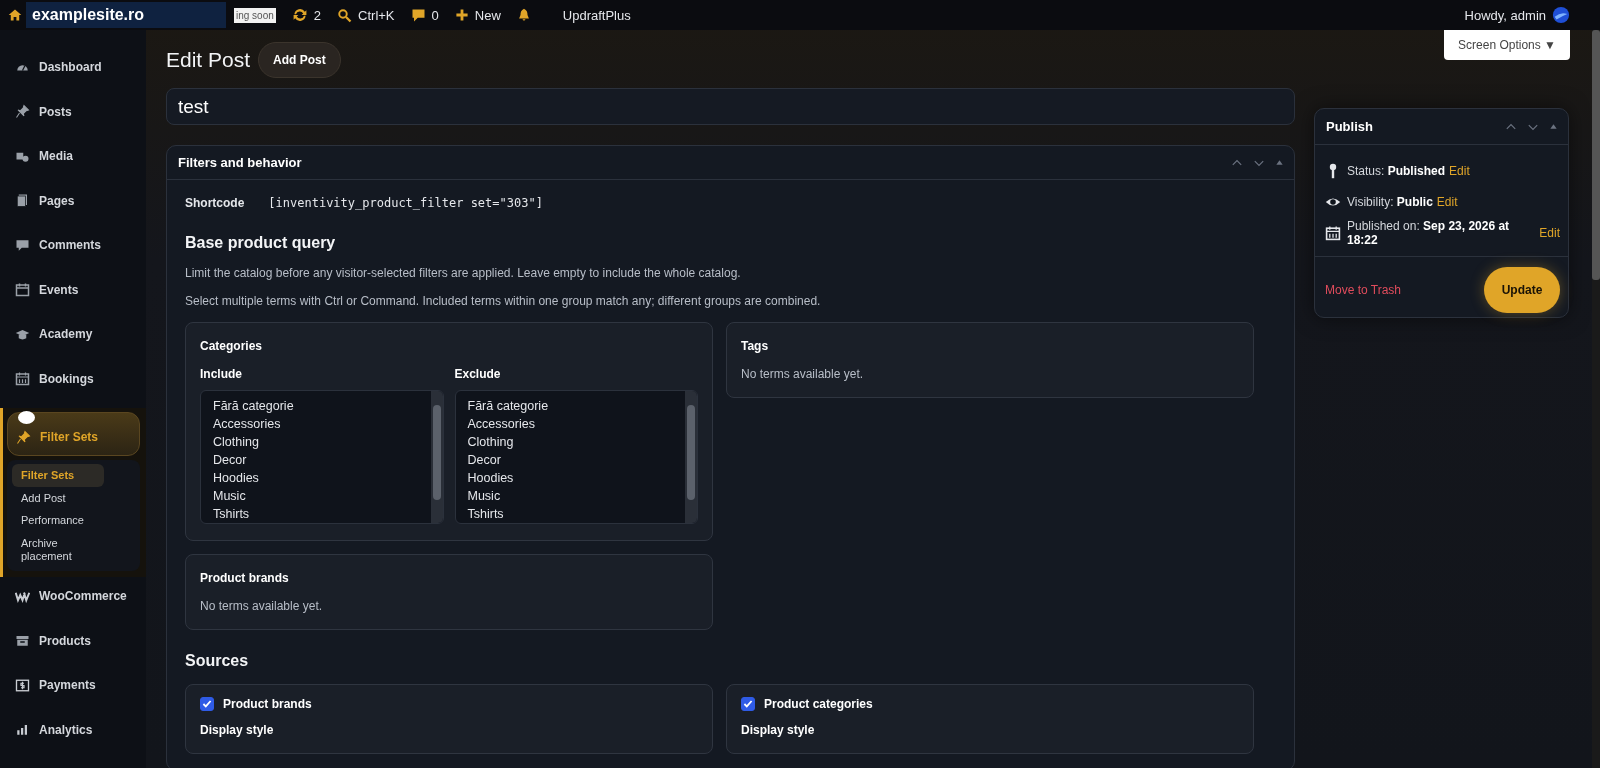  Describe the element at coordinates (245, 578) in the screenshot. I see `card-title: Product brands` at that location.